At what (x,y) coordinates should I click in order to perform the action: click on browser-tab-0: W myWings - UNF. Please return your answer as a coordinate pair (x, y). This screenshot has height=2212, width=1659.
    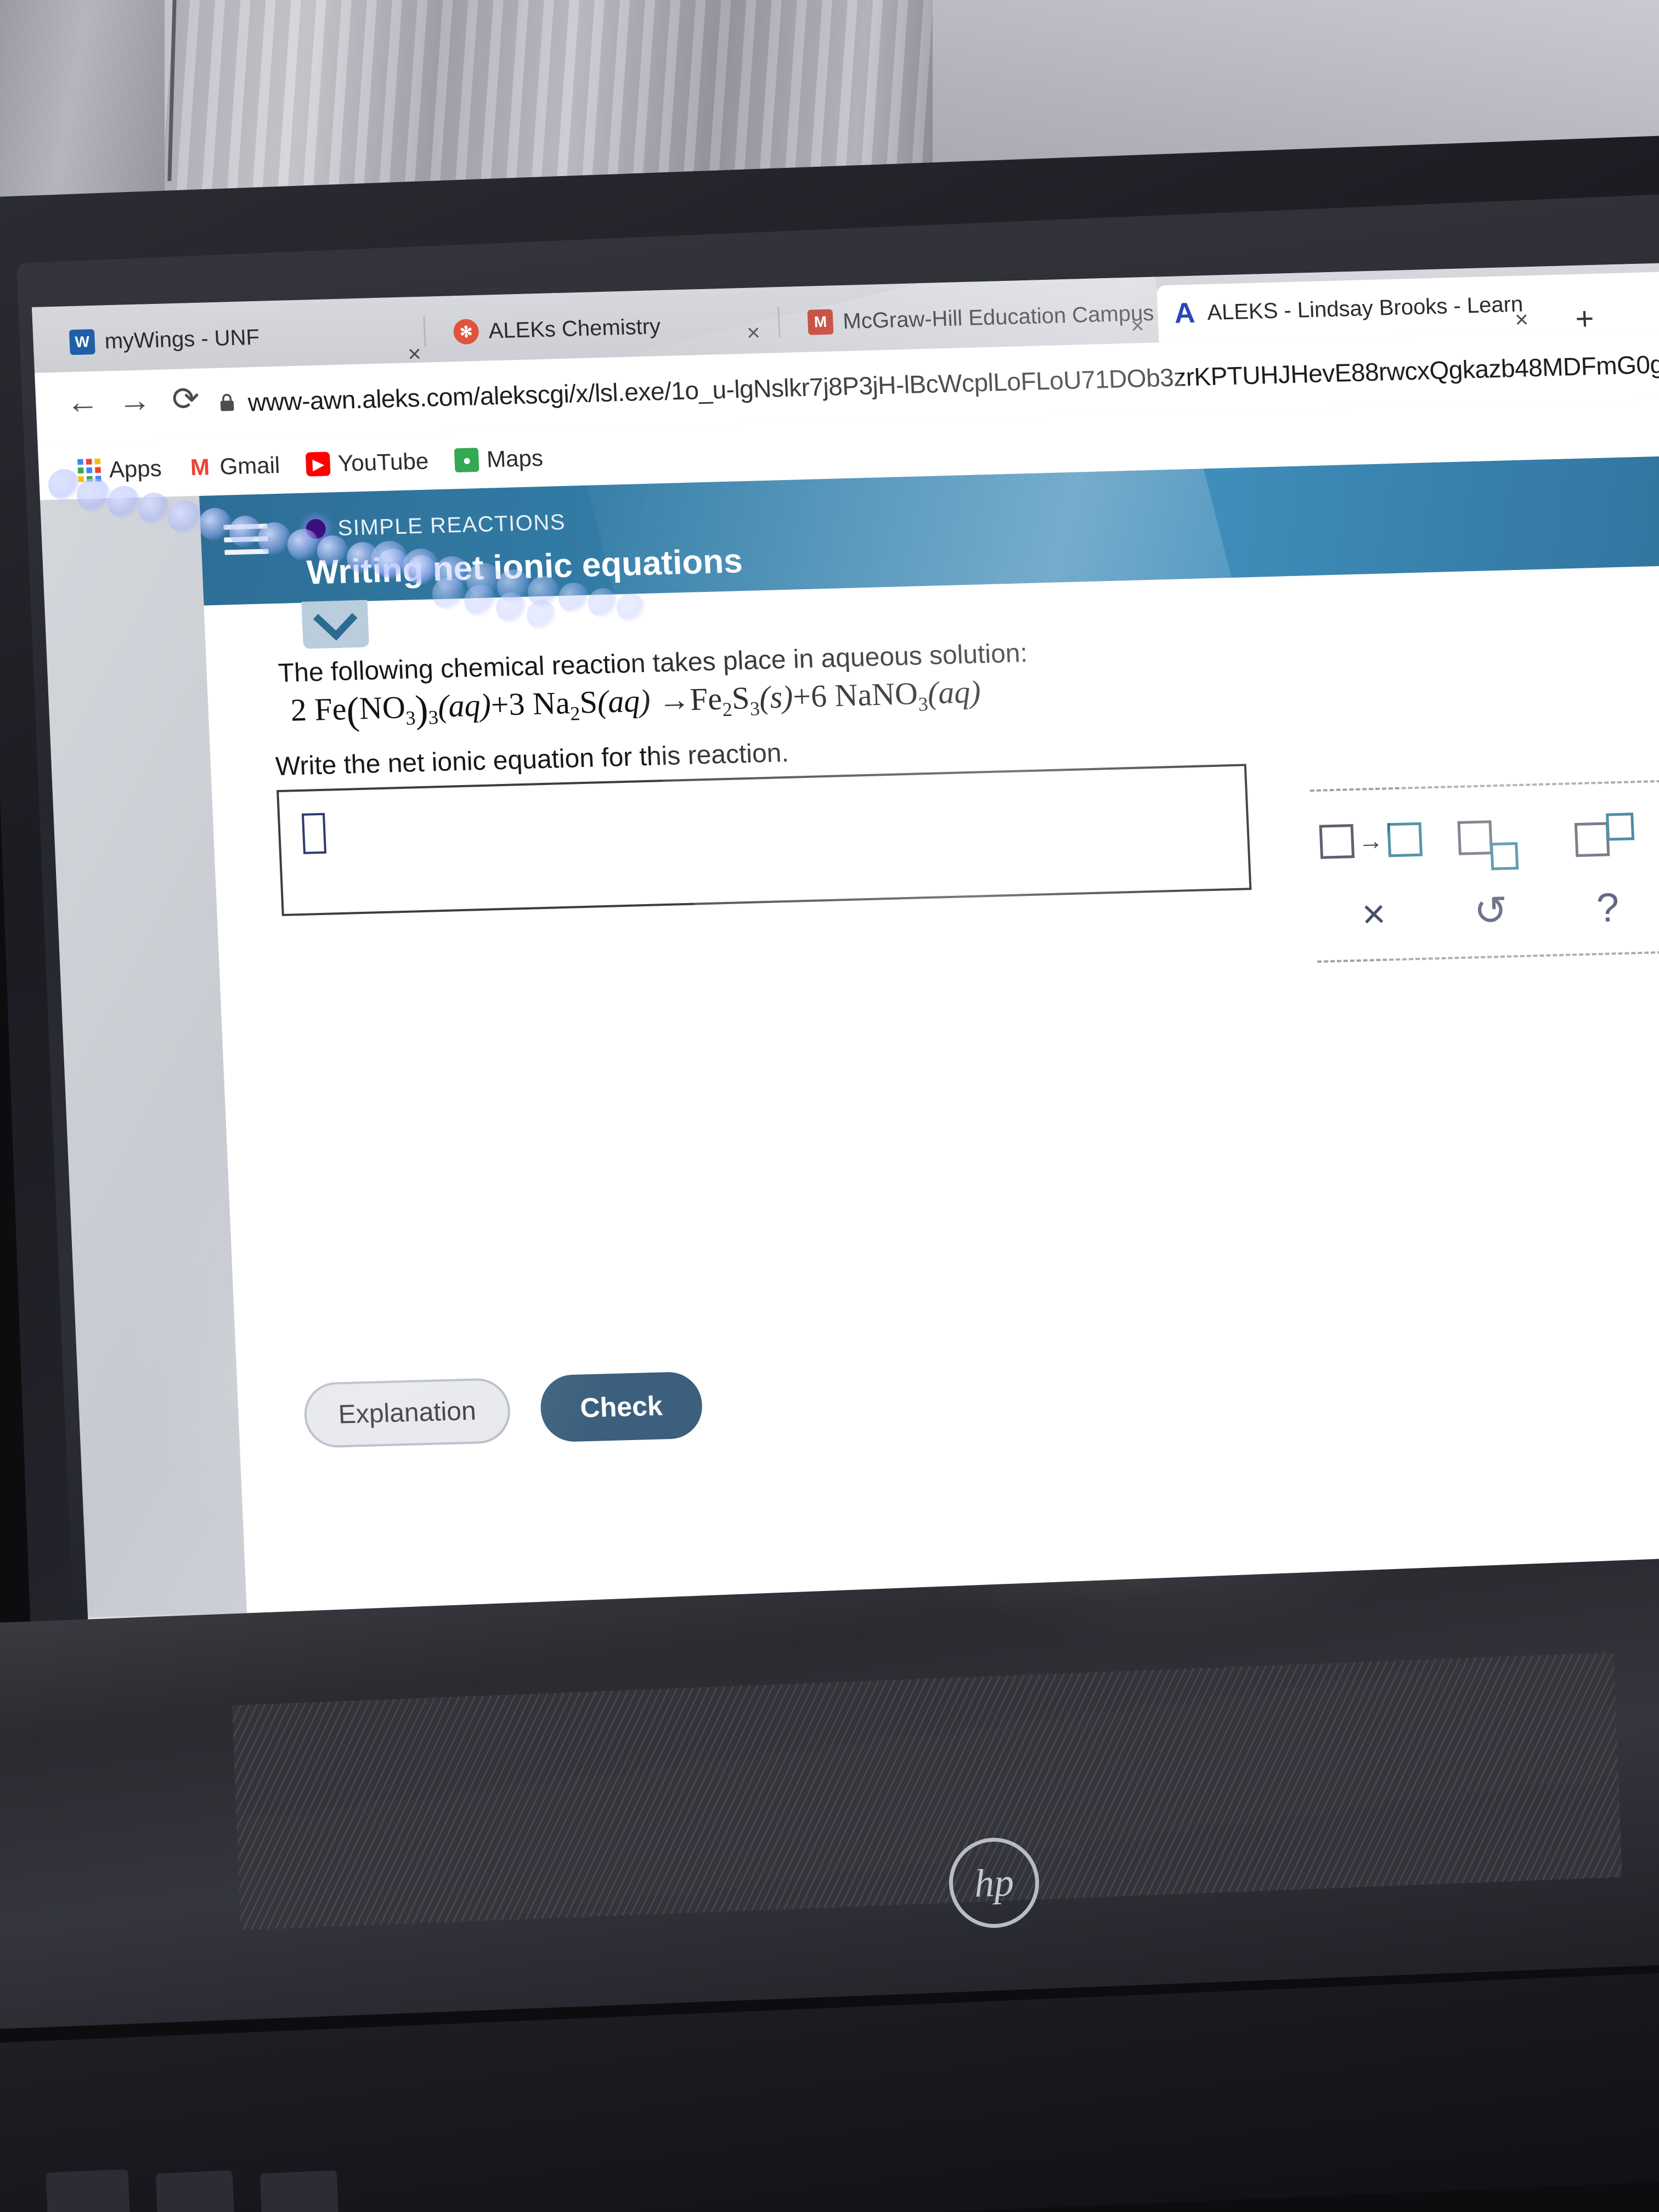
    Looking at the image, I should click on (245, 337).